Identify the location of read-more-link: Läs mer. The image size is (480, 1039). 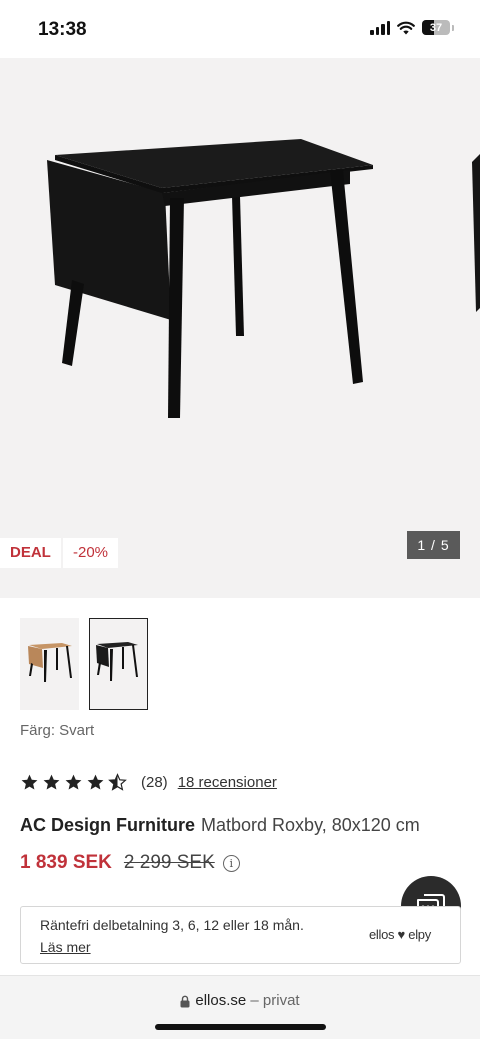
(65, 947).